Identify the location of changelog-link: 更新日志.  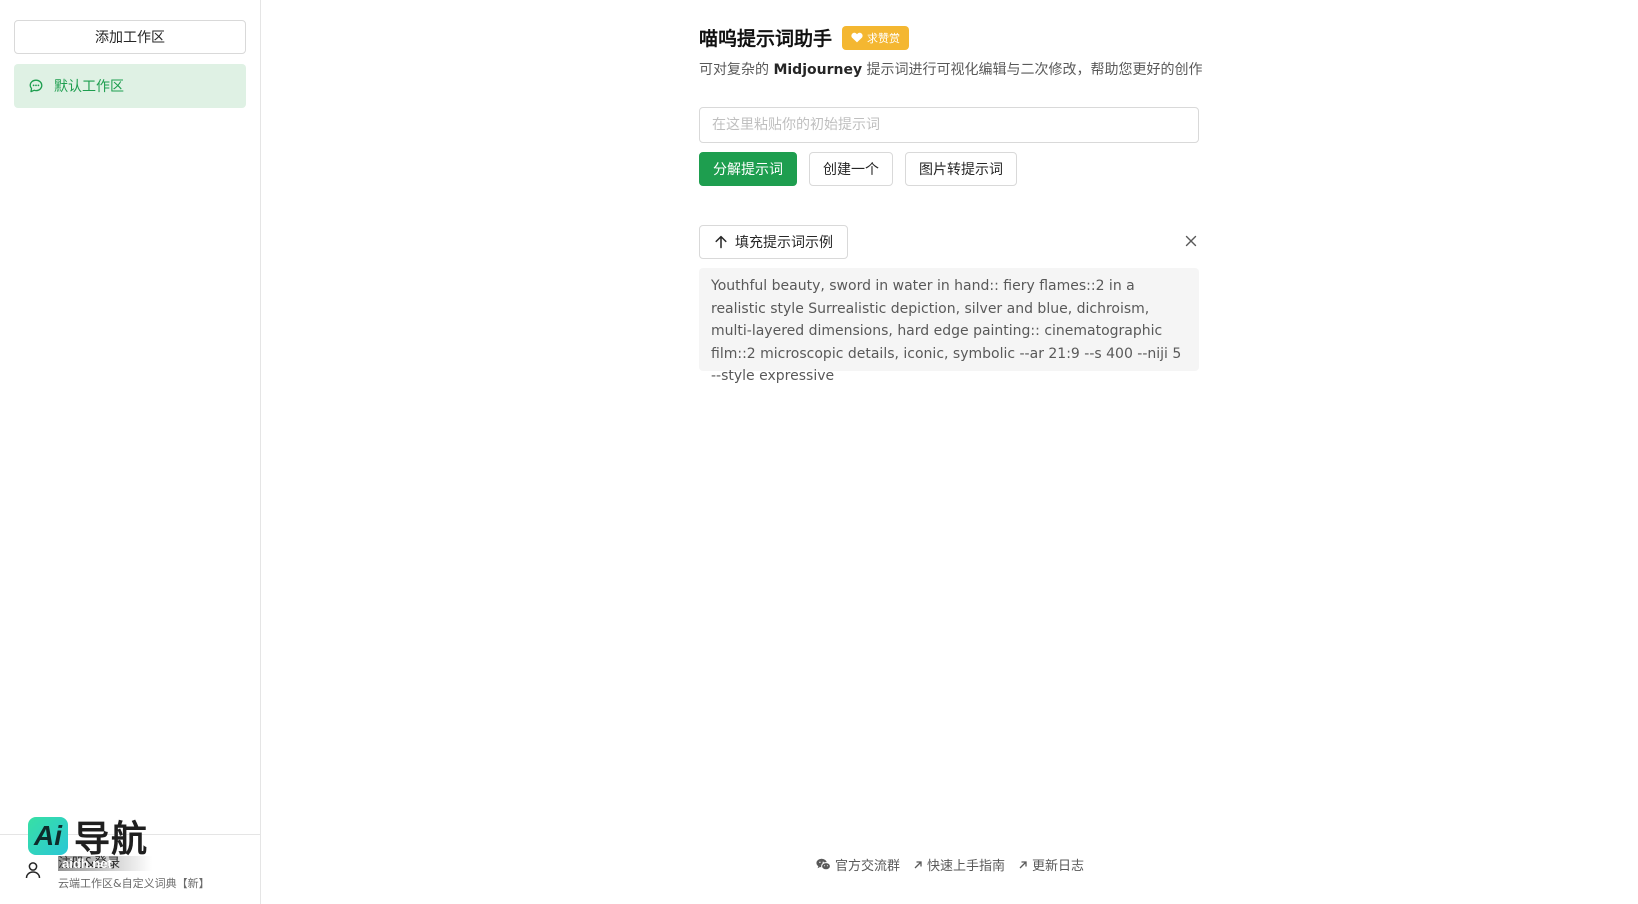
(1051, 864).